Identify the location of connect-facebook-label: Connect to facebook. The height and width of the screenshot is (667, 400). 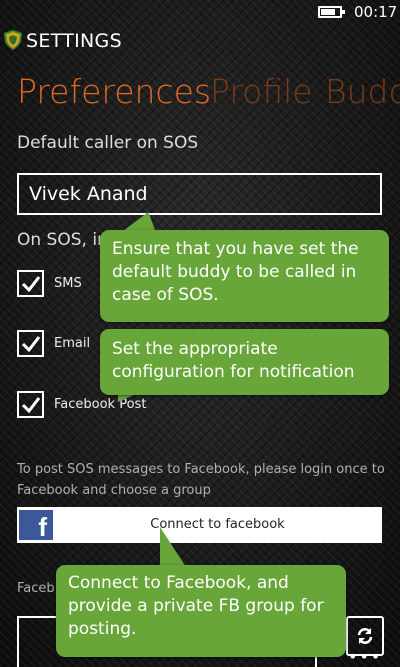
(217, 524).